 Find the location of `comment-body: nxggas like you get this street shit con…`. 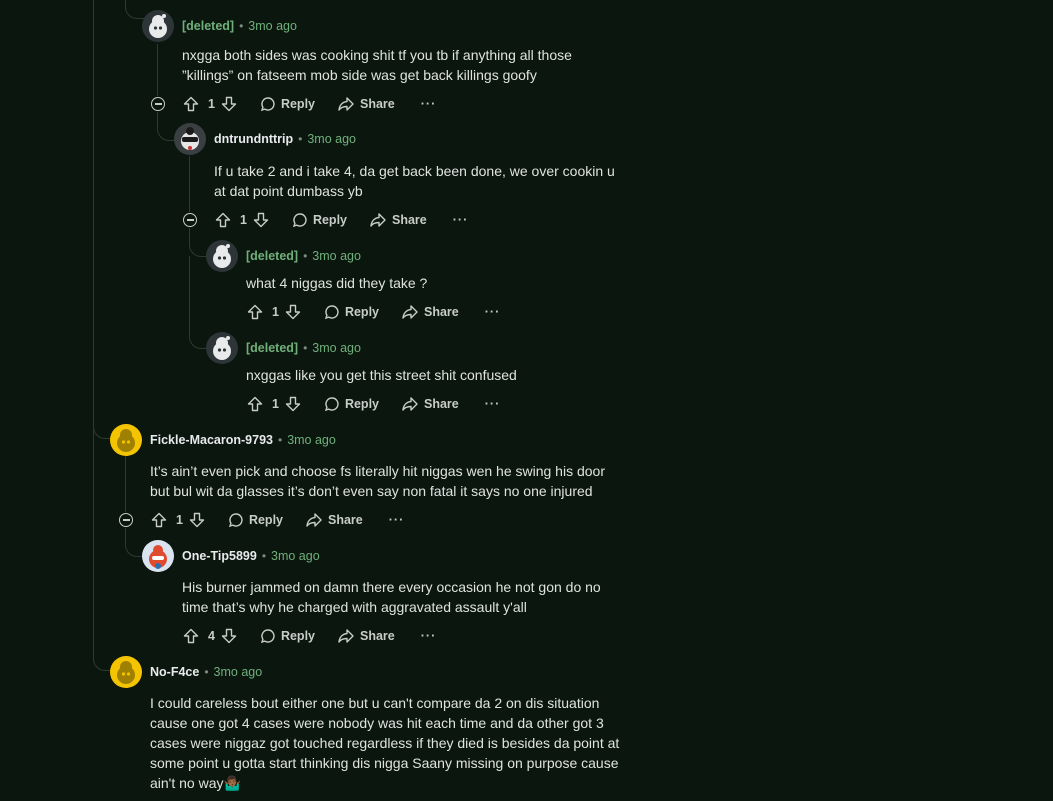

comment-body: nxggas like you get this street shit con… is located at coordinates (381, 375).